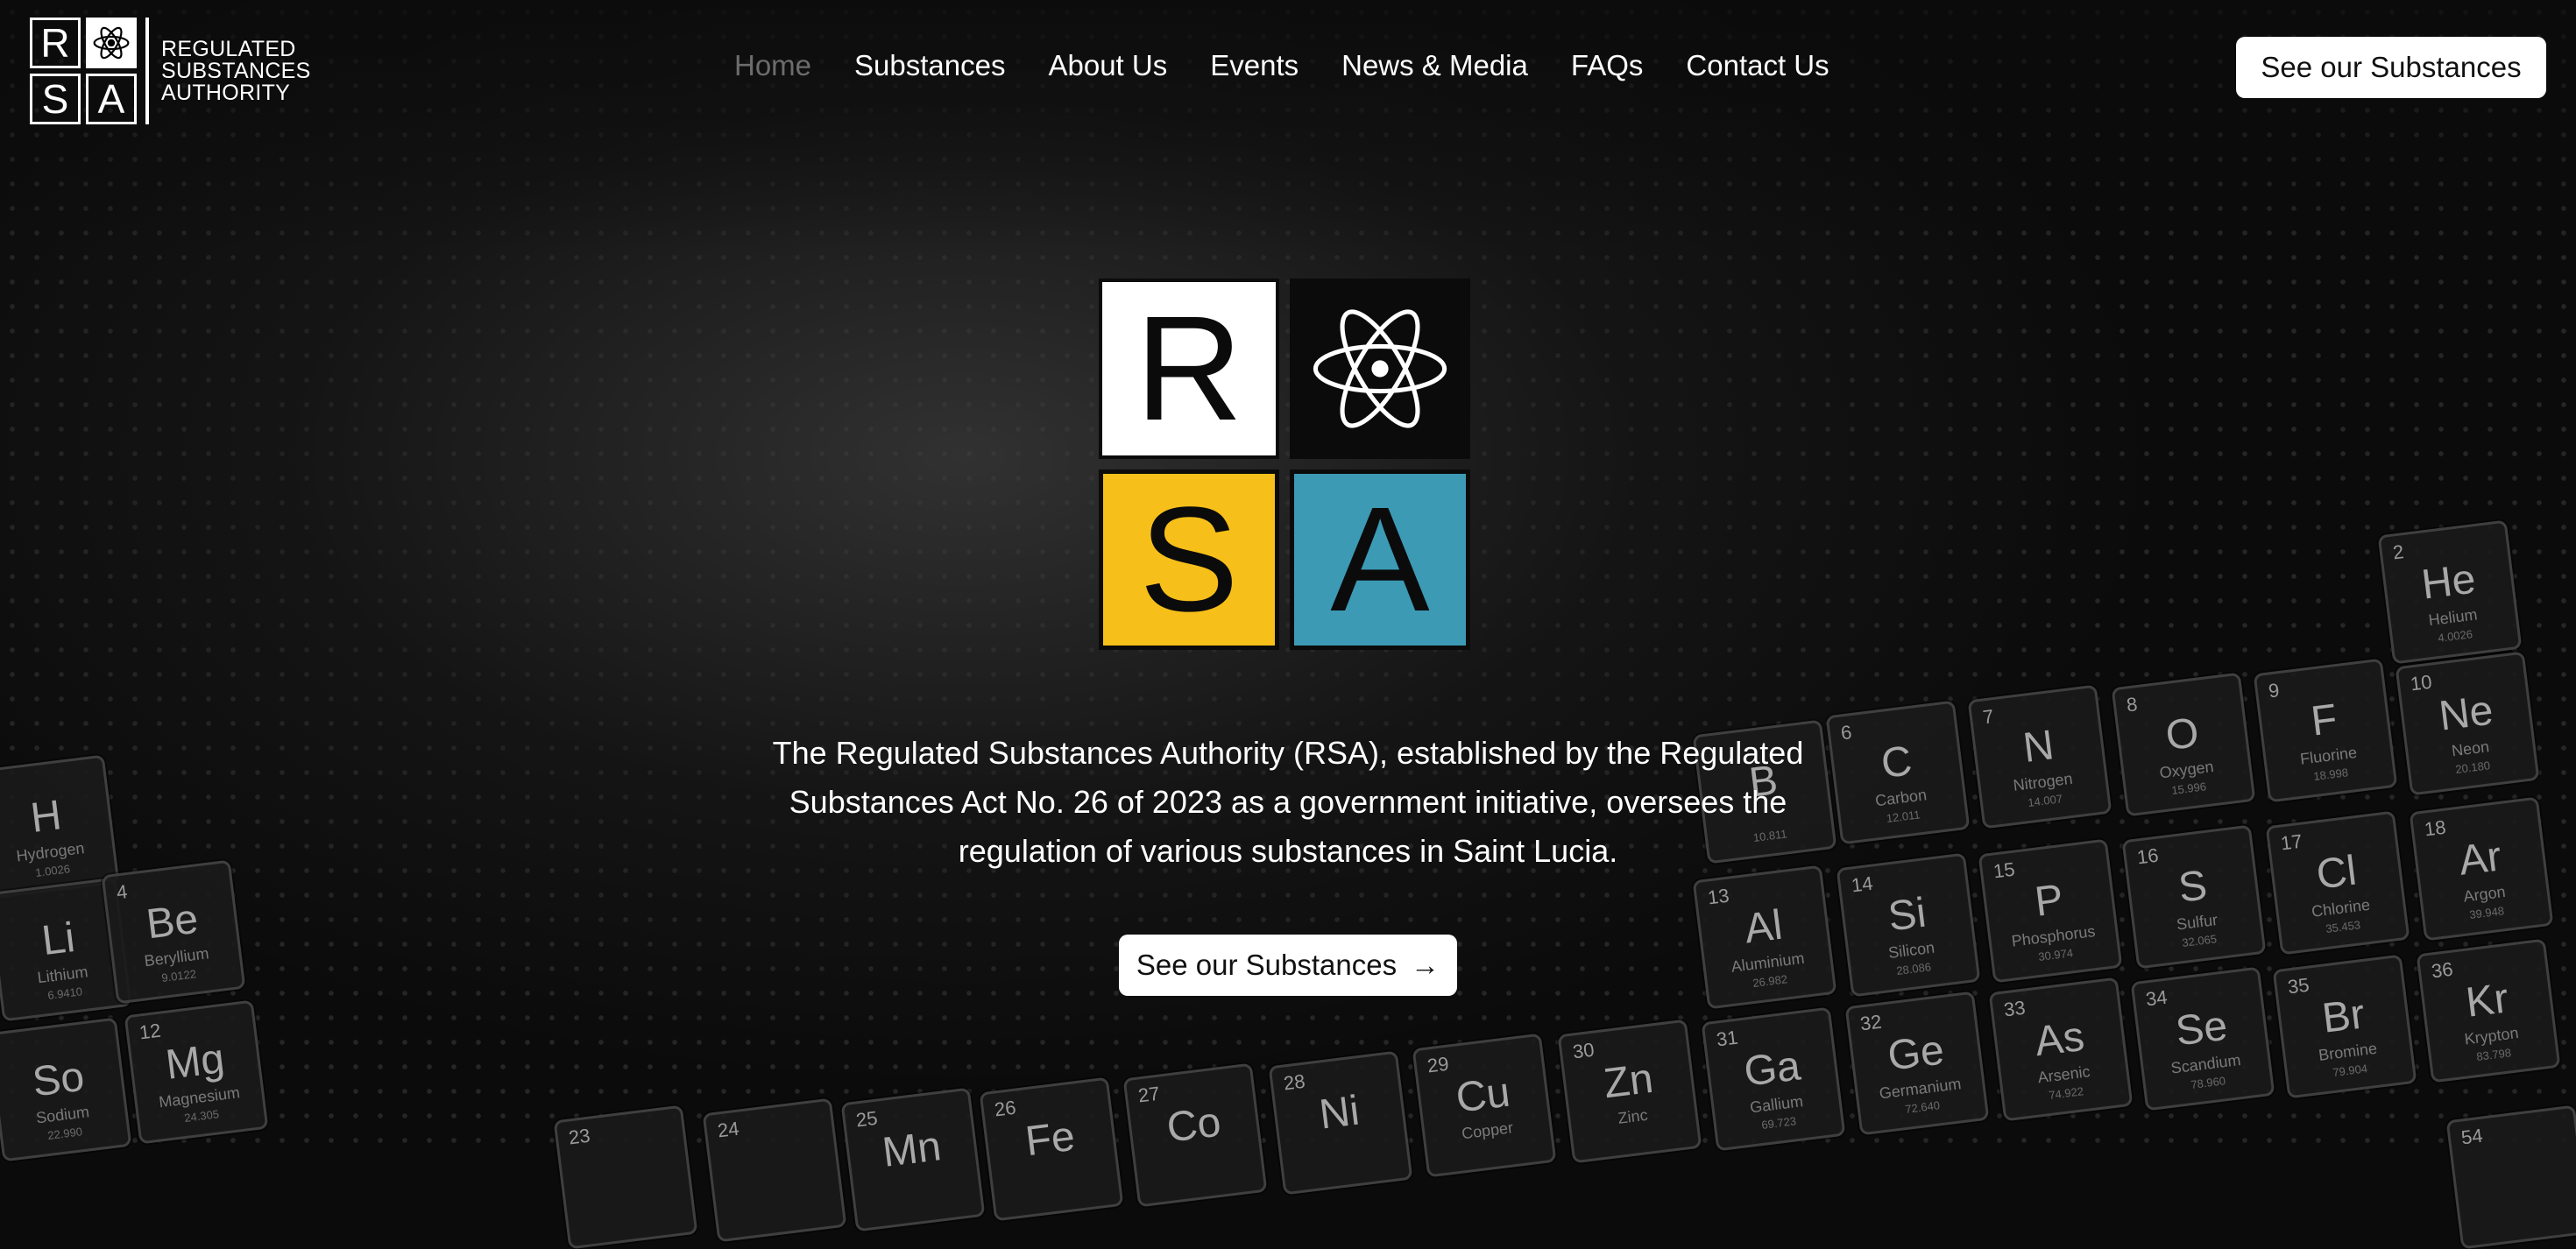  Describe the element at coordinates (1898, 772) in the screenshot. I see `element-tile: 6 C Carbon 12.011` at that location.